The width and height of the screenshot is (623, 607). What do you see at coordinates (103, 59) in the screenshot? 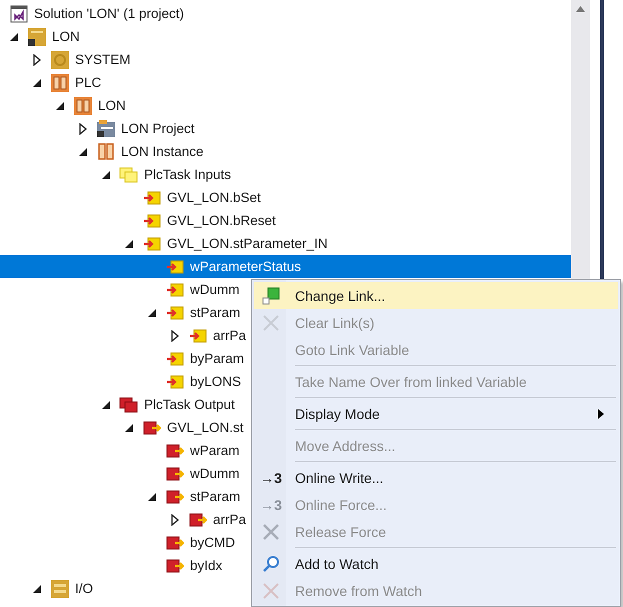
I see `tree-item-label: SYSTEM` at bounding box center [103, 59].